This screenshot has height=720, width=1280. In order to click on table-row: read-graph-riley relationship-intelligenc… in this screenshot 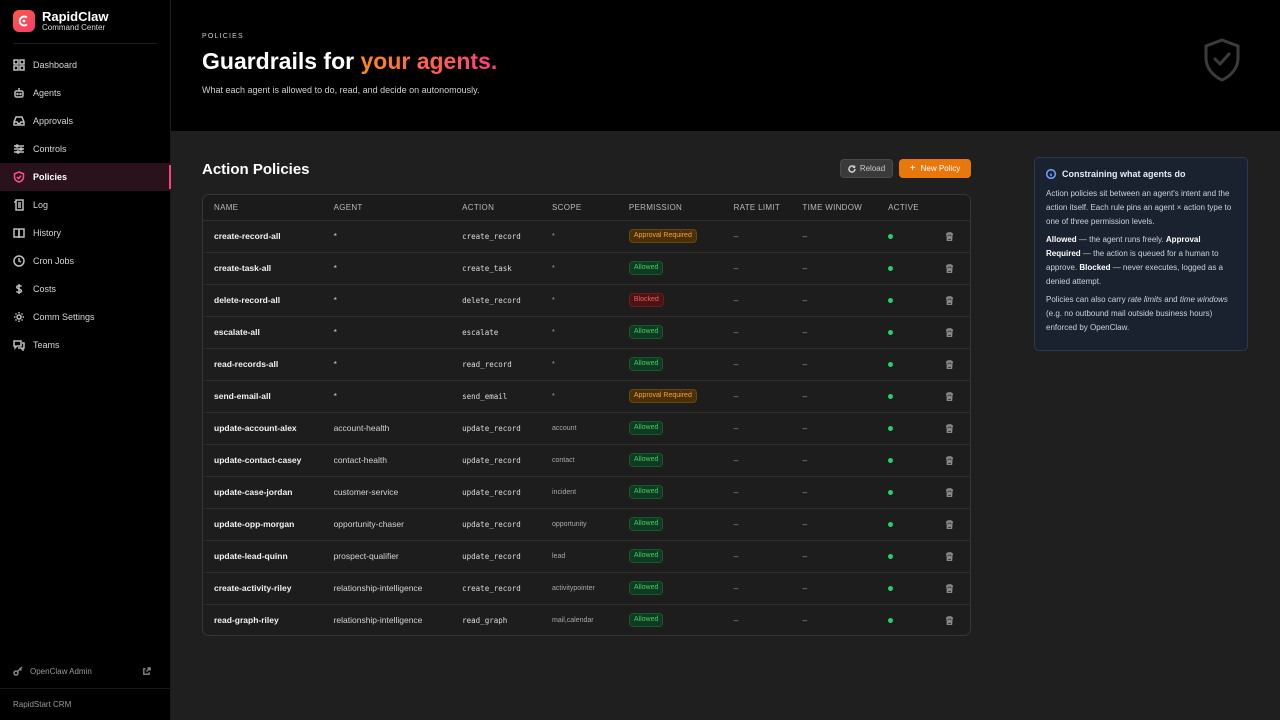, I will do `click(586, 619)`.